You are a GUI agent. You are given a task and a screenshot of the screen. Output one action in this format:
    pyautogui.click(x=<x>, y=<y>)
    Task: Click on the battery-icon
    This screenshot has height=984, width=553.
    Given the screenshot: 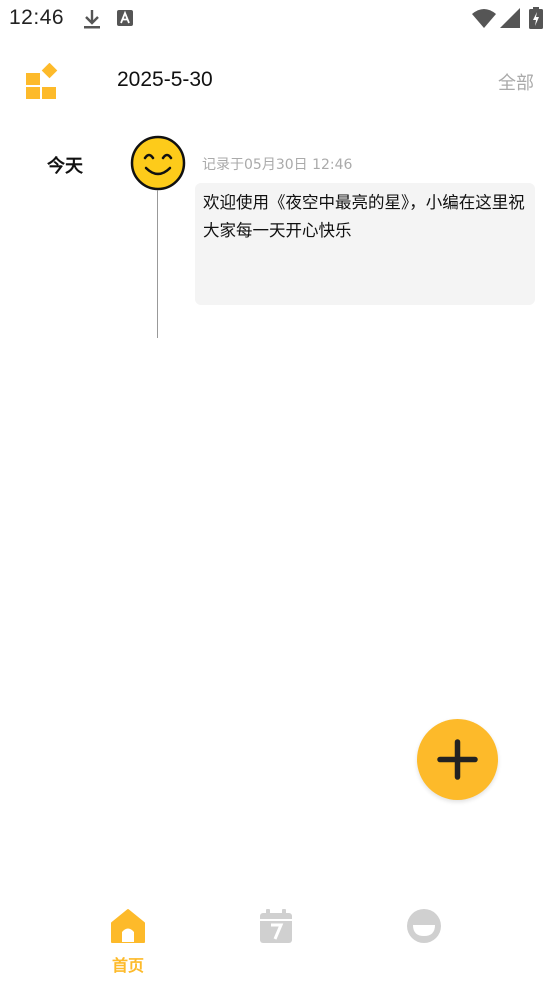 What is the action you would take?
    pyautogui.click(x=536, y=18)
    